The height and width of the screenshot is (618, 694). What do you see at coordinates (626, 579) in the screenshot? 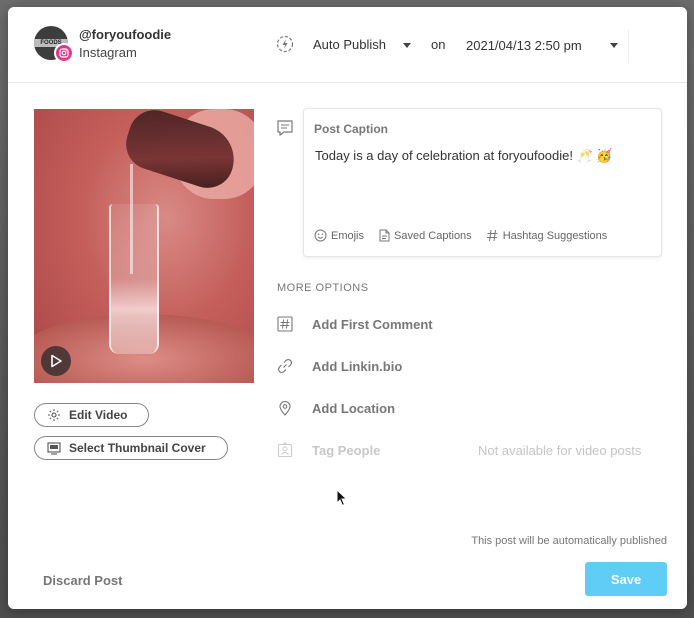
I see `save-button: Save` at bounding box center [626, 579].